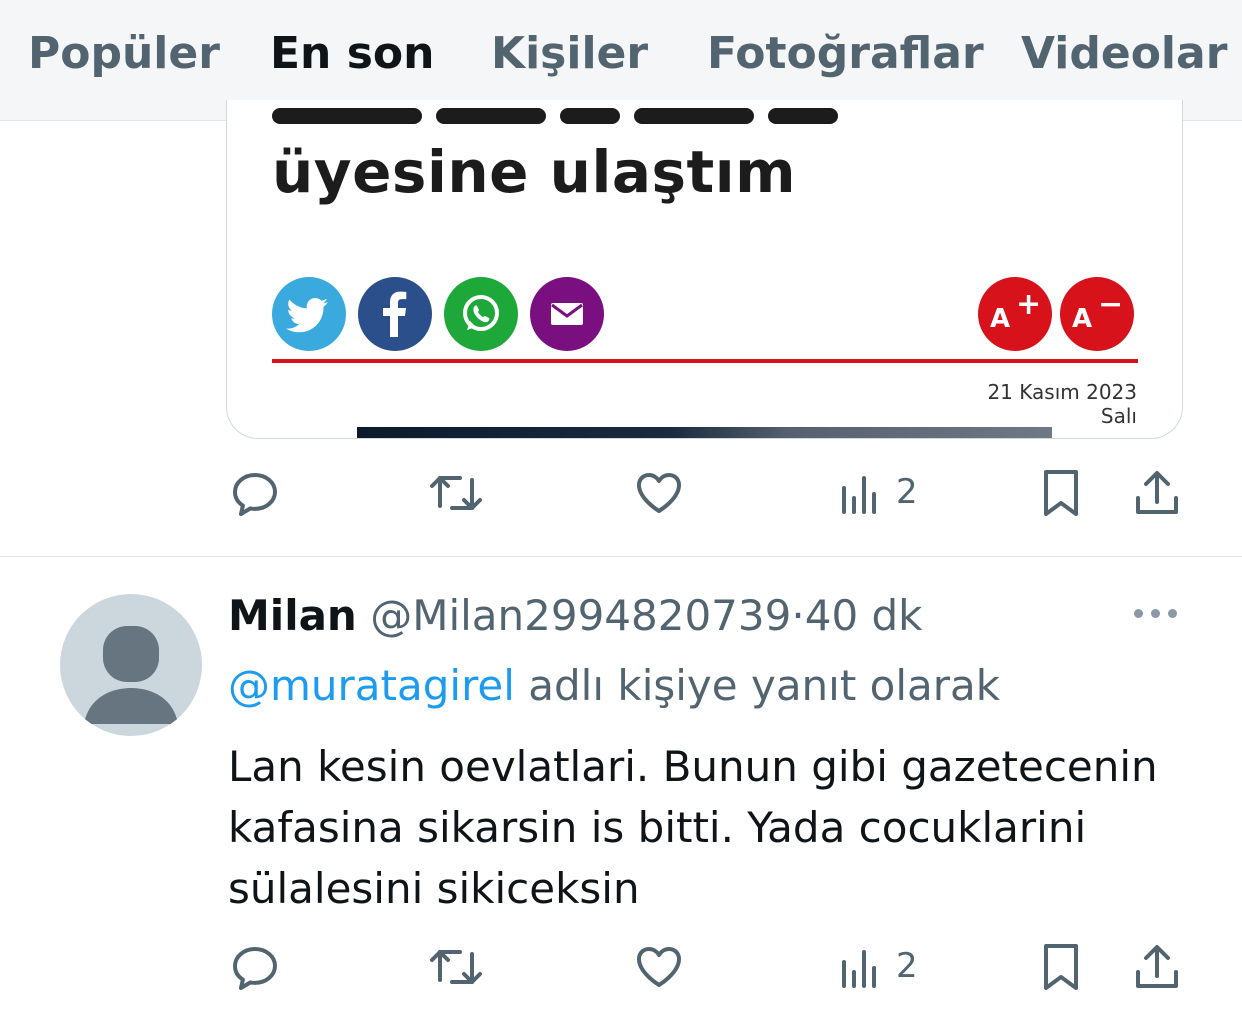 This screenshot has width=1242, height=1031. I want to click on reply-mention-link: @muratagirel, so click(371, 685).